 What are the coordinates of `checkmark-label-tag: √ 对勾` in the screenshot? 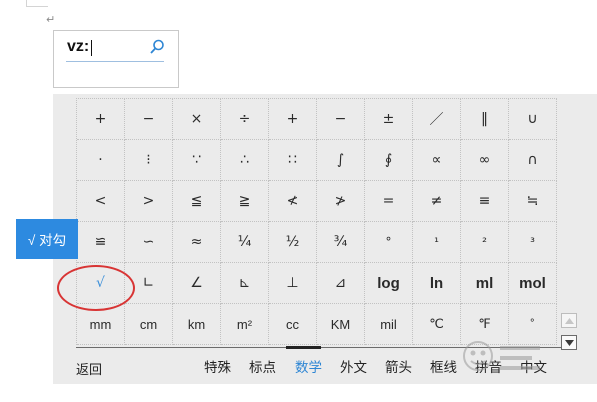 It's located at (47, 239).